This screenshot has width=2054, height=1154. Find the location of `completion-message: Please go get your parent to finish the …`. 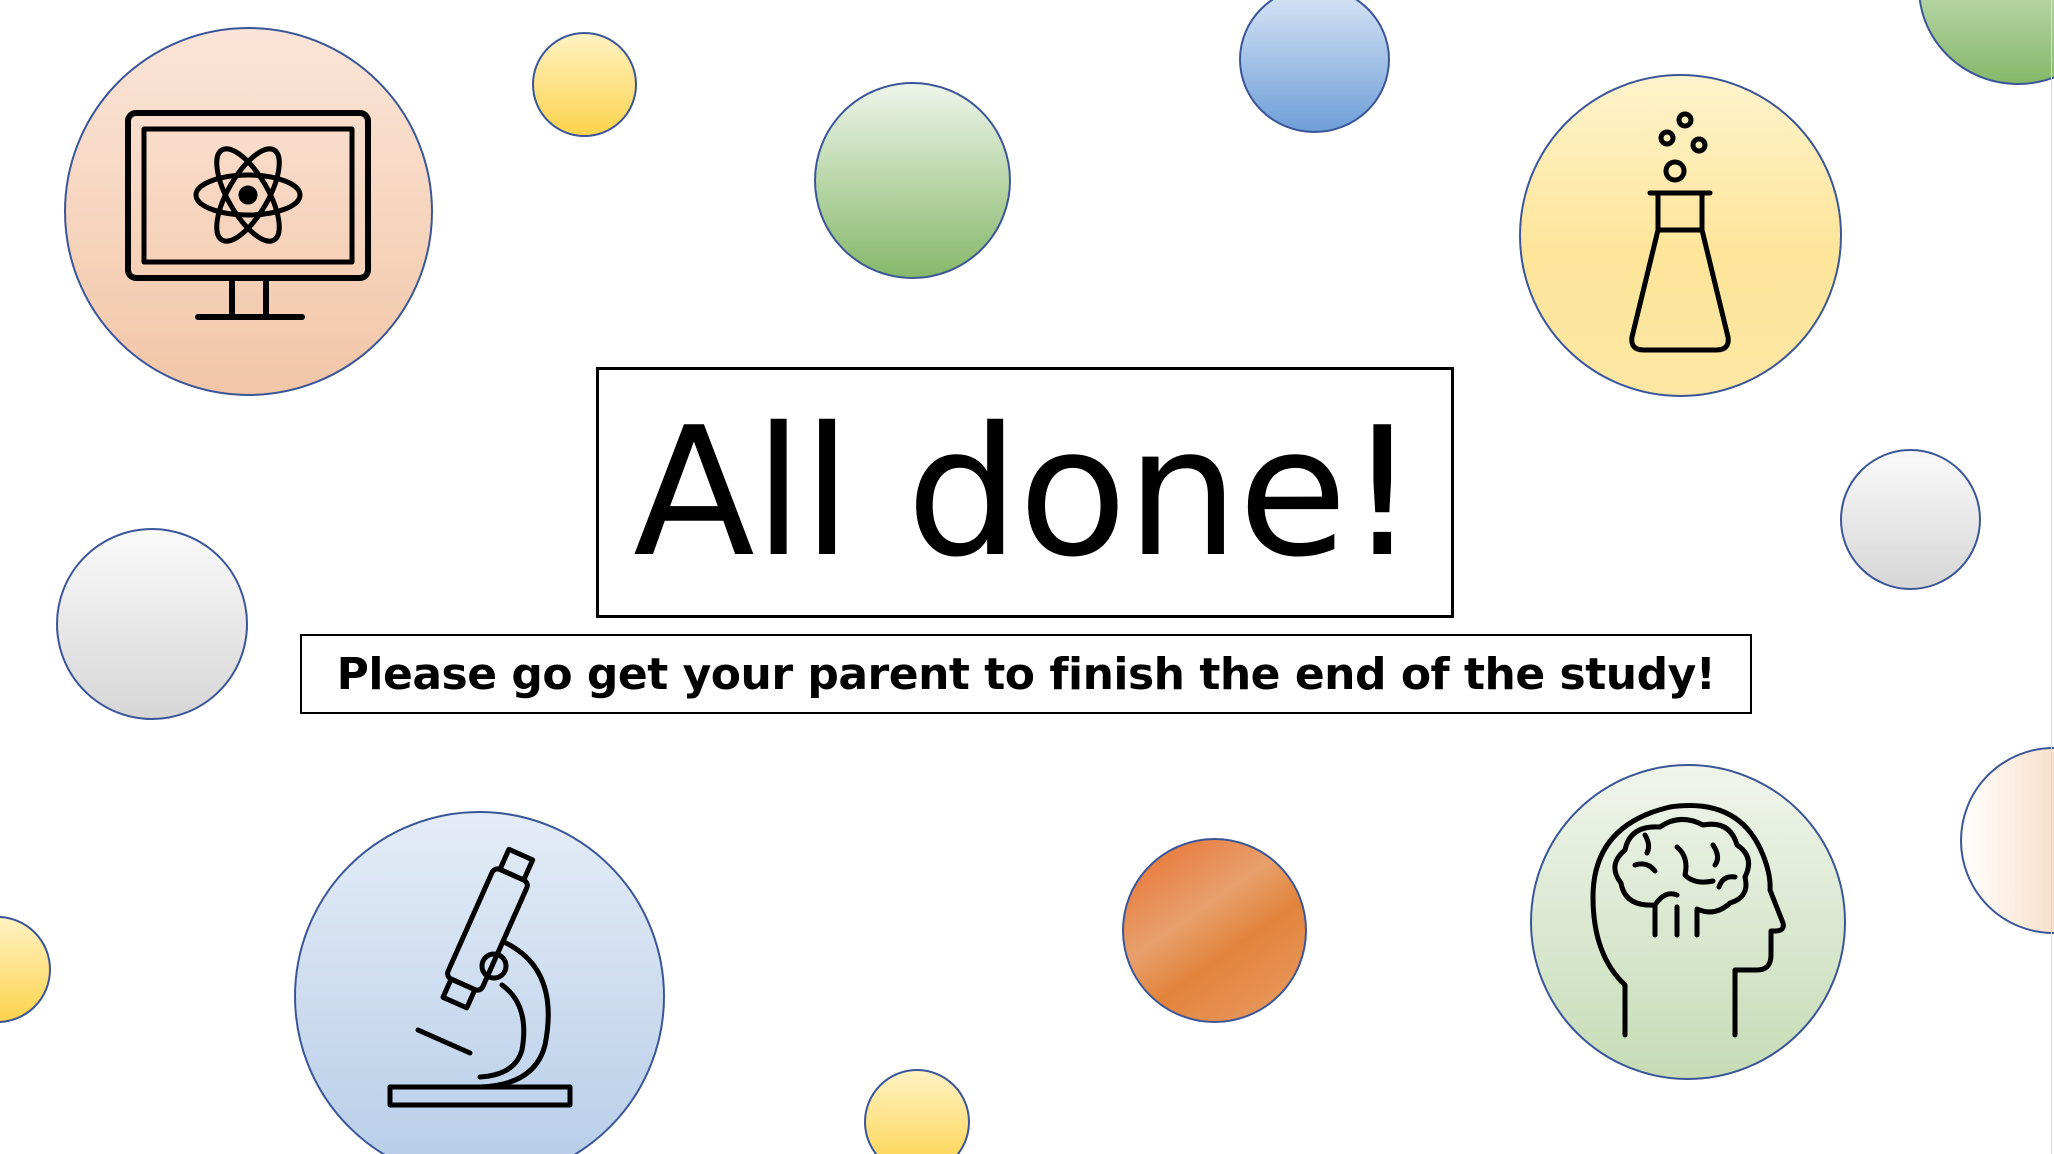

completion-message: Please go get your parent to finish the … is located at coordinates (1026, 674).